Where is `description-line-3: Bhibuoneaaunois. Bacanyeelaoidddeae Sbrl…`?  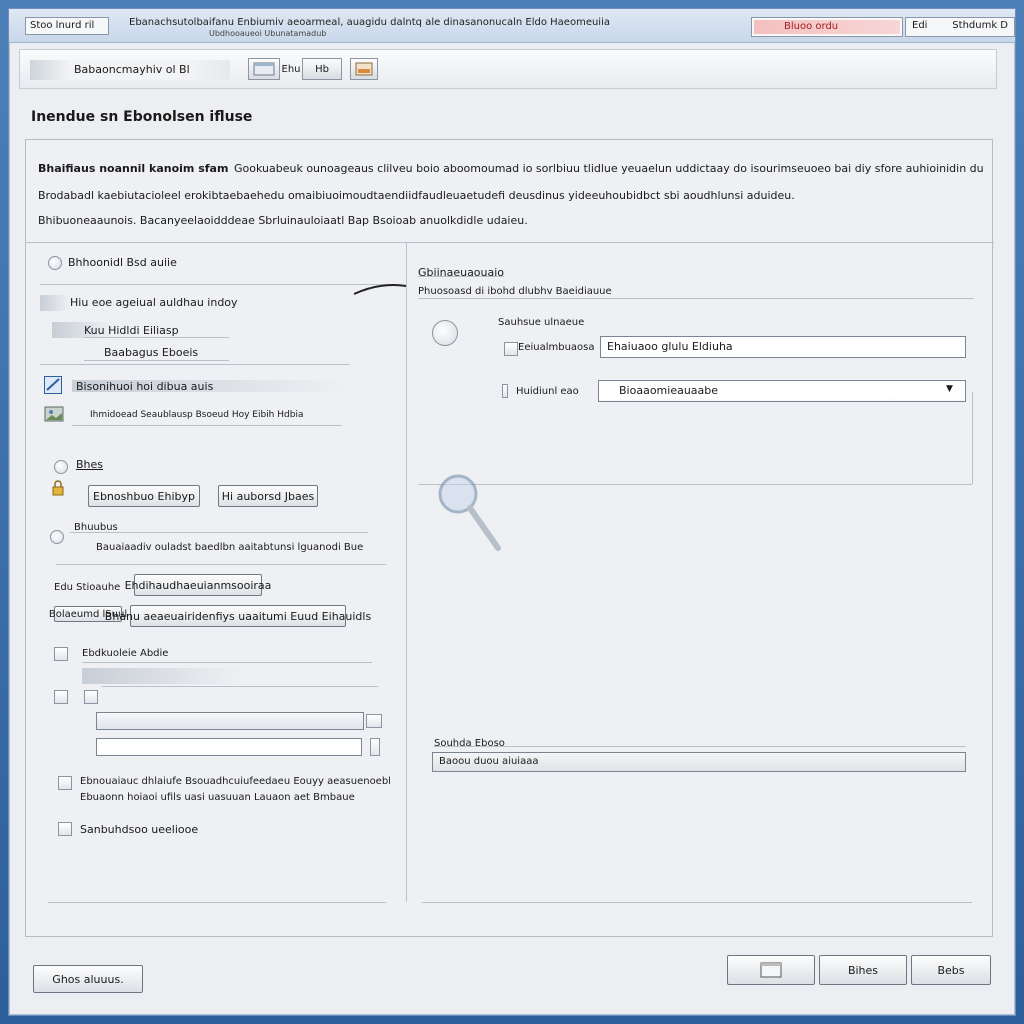
description-line-3: Bhibuoneaaunois. Bacanyeelaoidddeae Sbrl… is located at coordinates (283, 220).